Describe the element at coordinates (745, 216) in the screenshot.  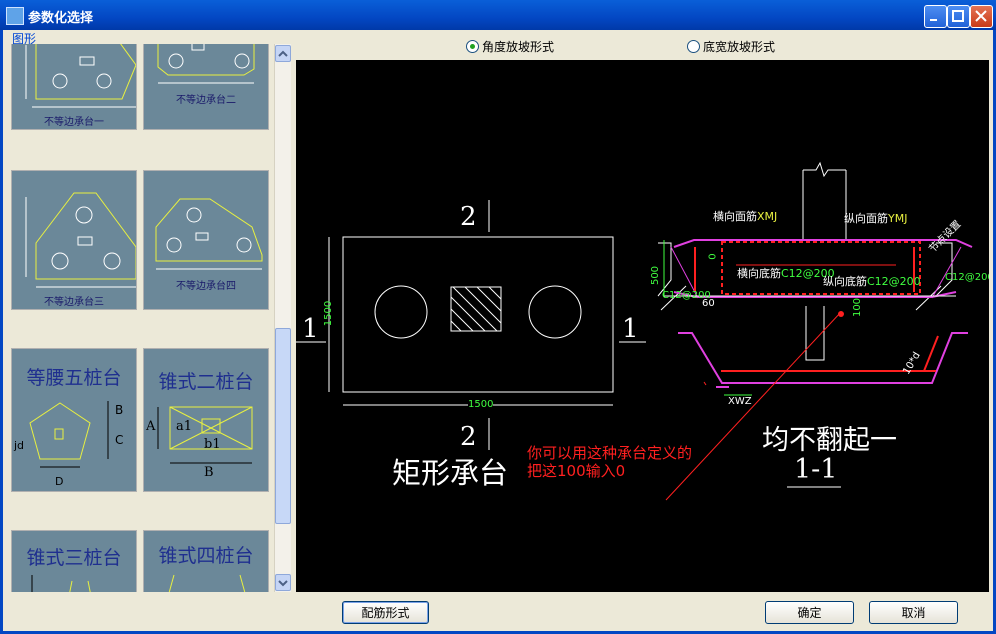
I see `label-top-transverse: 横向面筋XMJ` at that location.